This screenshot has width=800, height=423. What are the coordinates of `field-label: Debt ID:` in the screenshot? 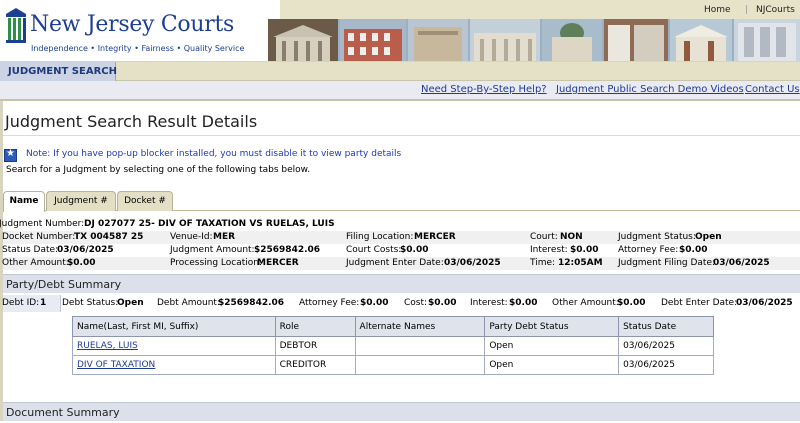 It's located at (21, 303).